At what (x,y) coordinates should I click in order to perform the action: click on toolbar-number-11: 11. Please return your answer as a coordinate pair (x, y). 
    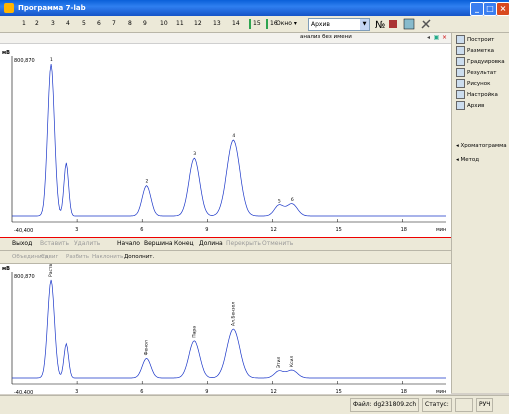
    Looking at the image, I should click on (180, 24).